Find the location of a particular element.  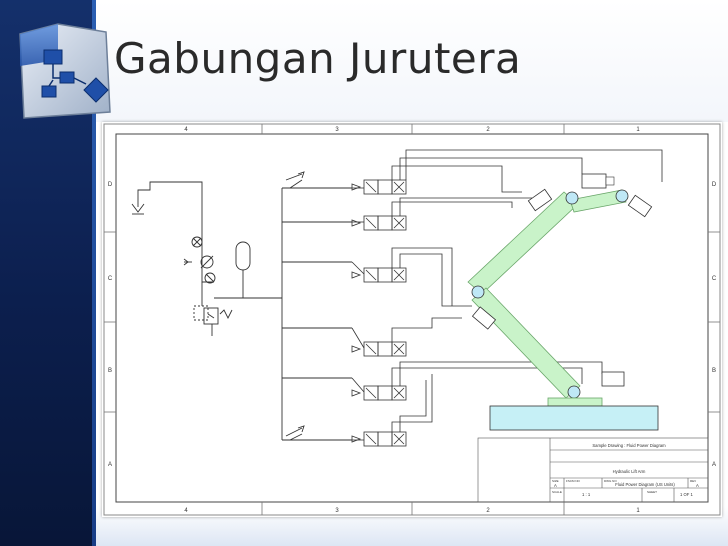

zone-label-right-b: B is located at coordinates (714, 371).